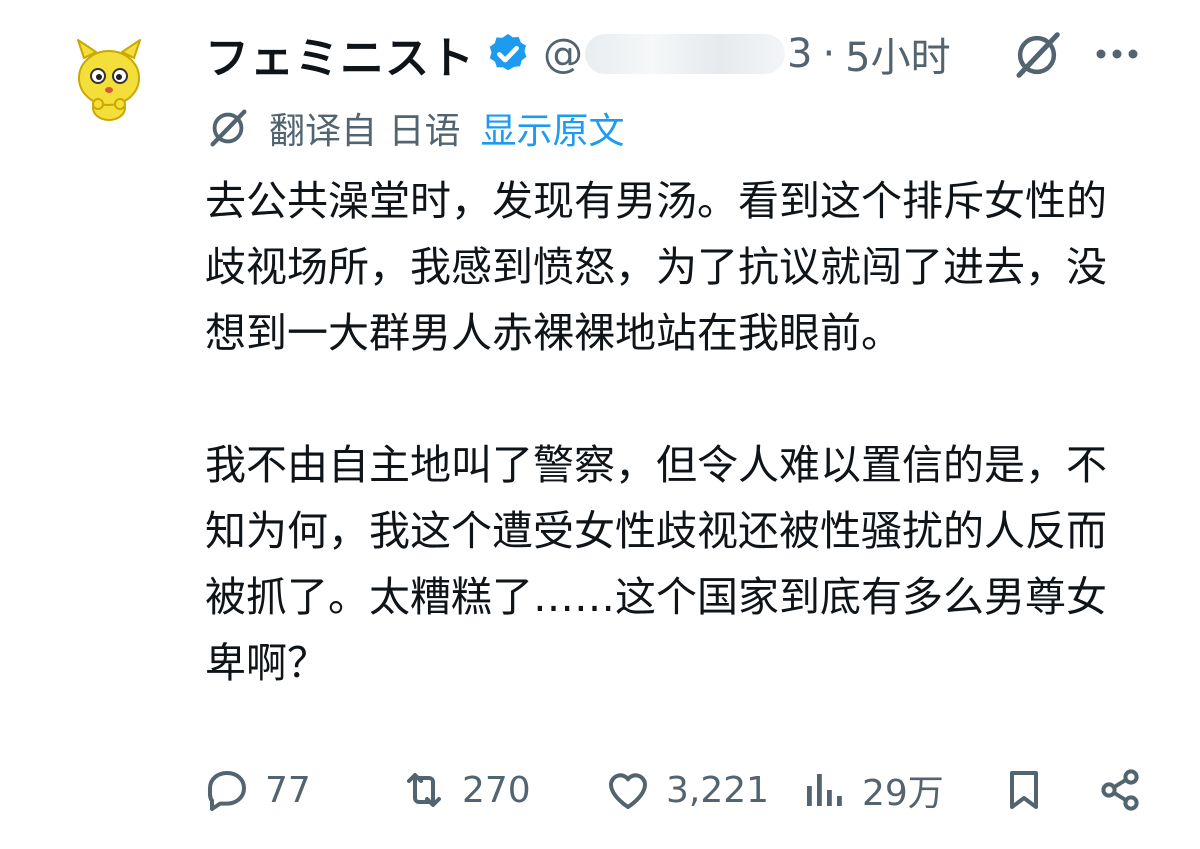 The width and height of the screenshot is (1200, 849). I want to click on view-count: 29万, so click(903, 793).